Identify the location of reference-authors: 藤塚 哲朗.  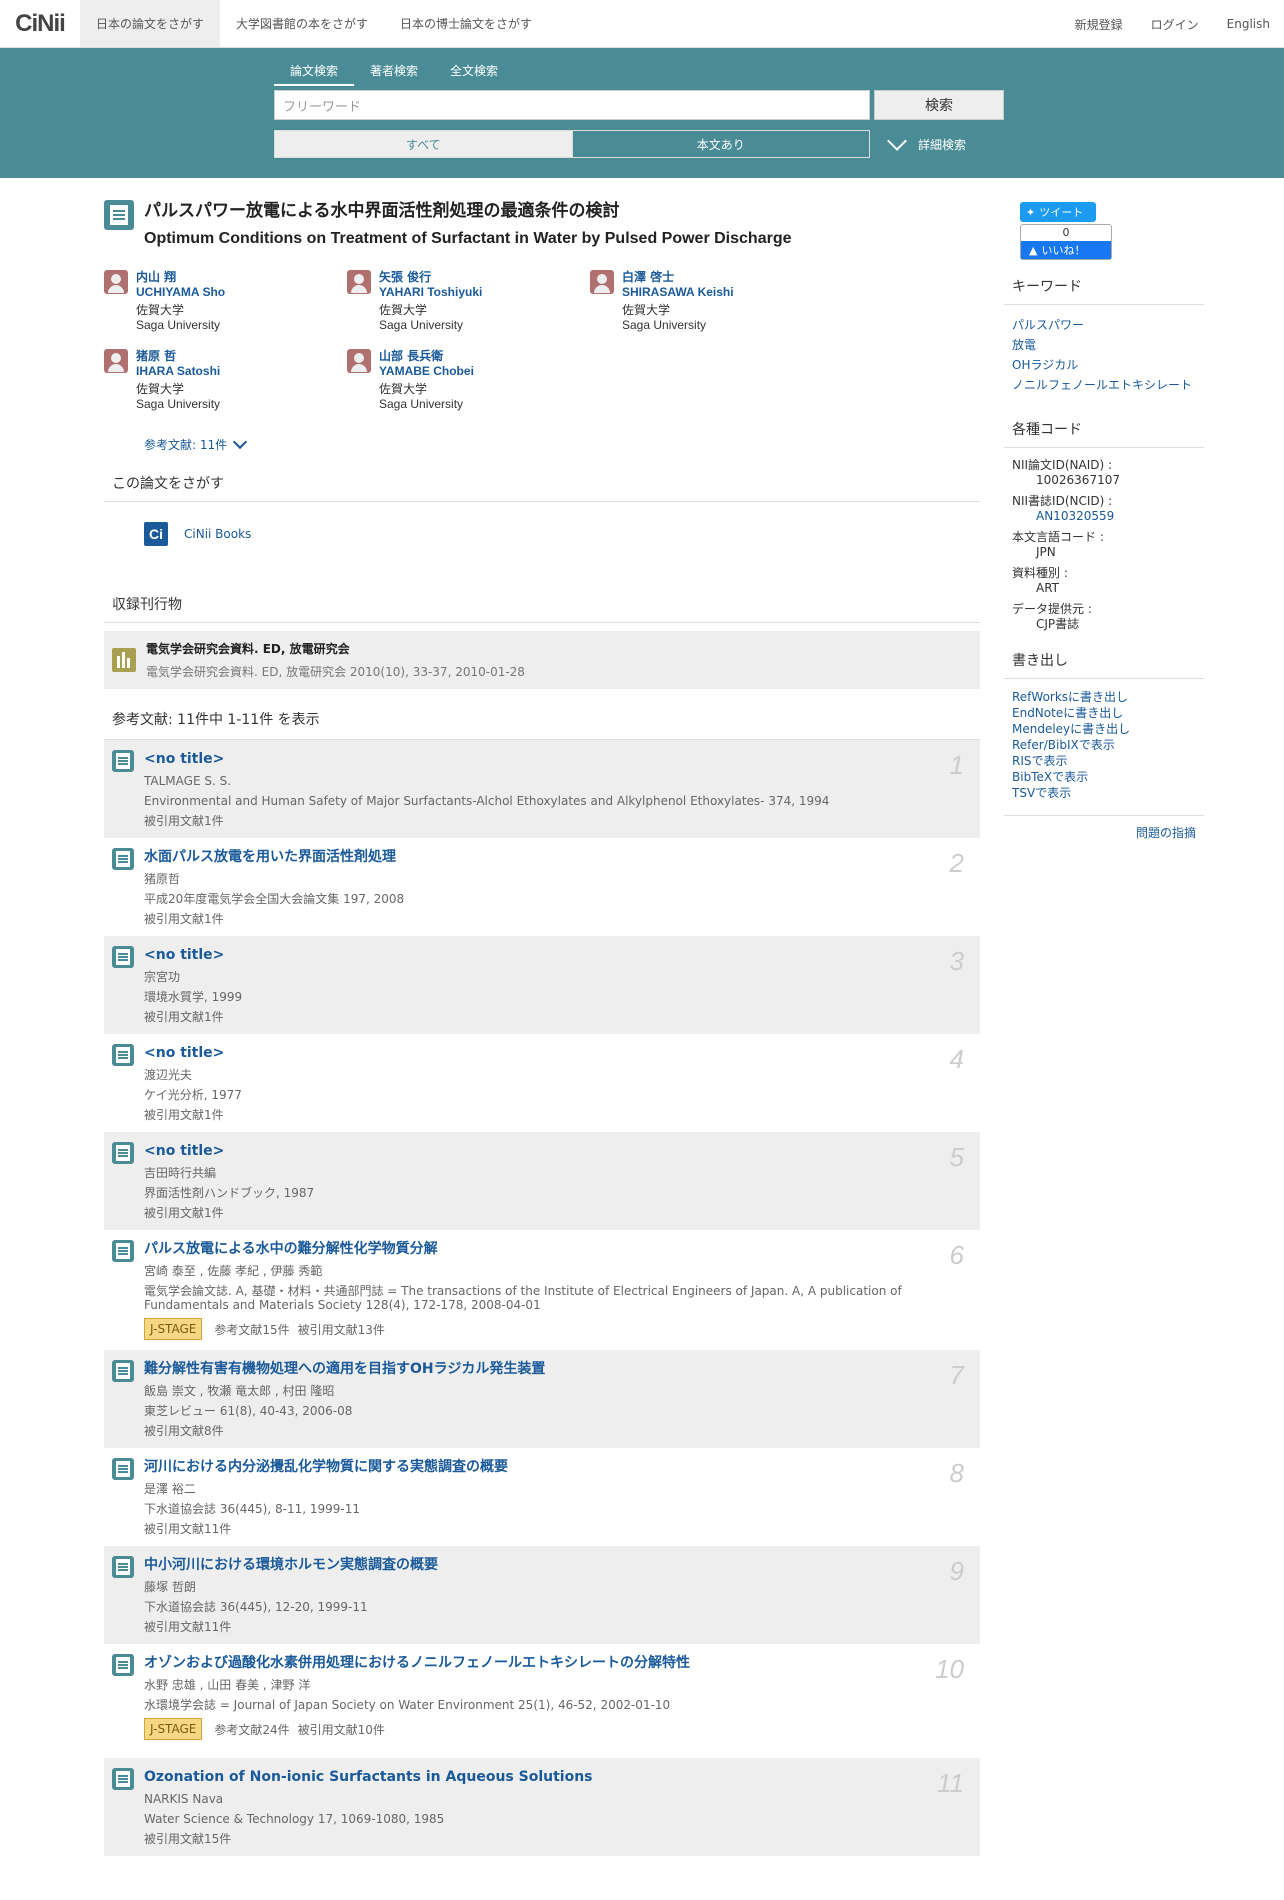
(170, 1587).